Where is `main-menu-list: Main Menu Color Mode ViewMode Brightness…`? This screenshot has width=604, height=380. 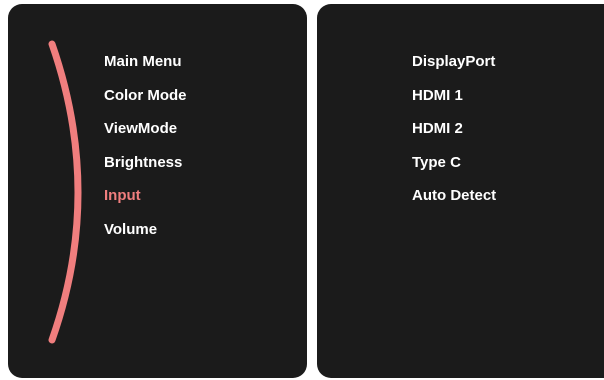
main-menu-list: Main Menu Color Mode ViewMode Brightness… is located at coordinates (145, 150).